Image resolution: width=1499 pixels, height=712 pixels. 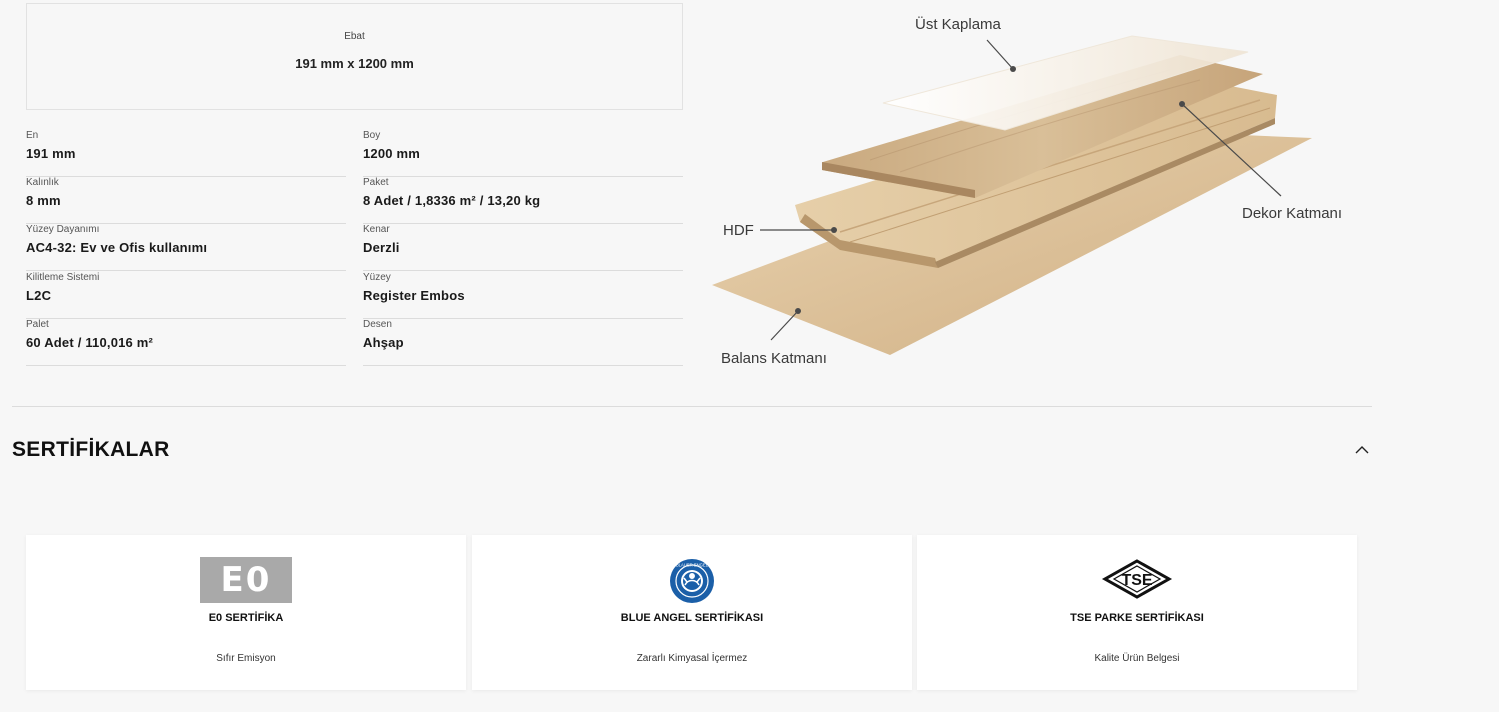 What do you see at coordinates (523, 295) in the screenshot?
I see `spec-surface: Yüzey Register Embos` at bounding box center [523, 295].